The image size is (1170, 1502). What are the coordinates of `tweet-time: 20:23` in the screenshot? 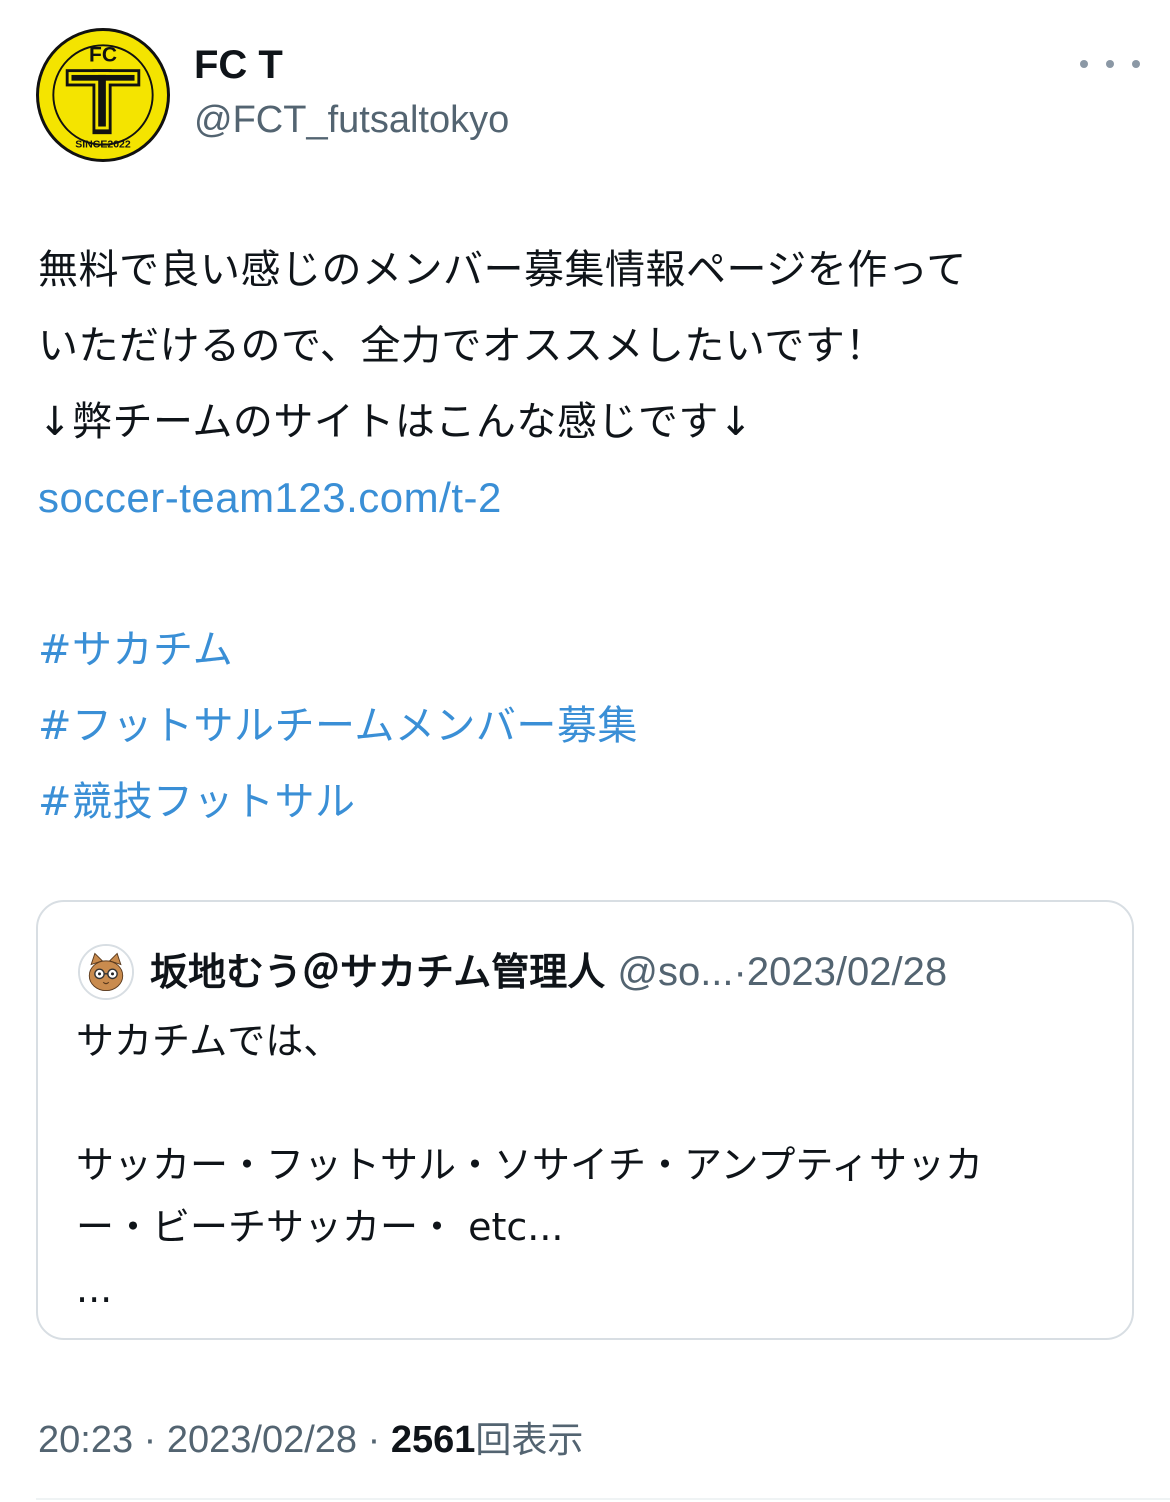 It's located at (85, 1440).